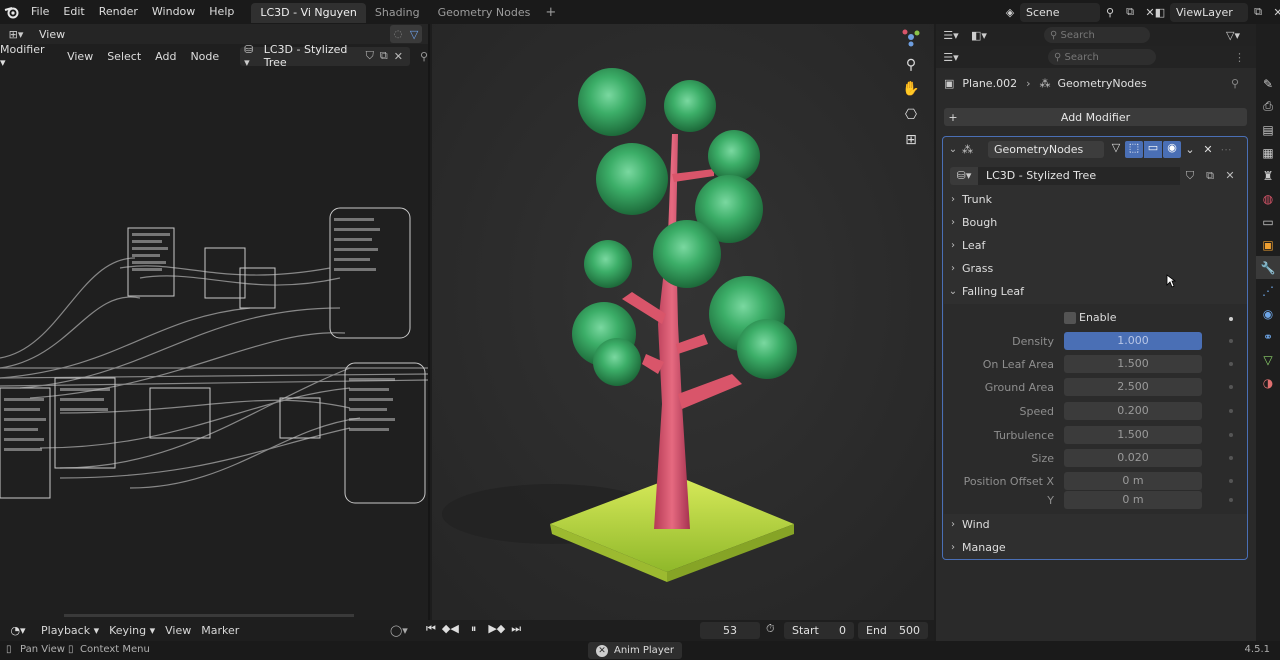  What do you see at coordinates (18, 630) in the screenshot?
I see `timeline-editor-icon: ◔▾` at bounding box center [18, 630].